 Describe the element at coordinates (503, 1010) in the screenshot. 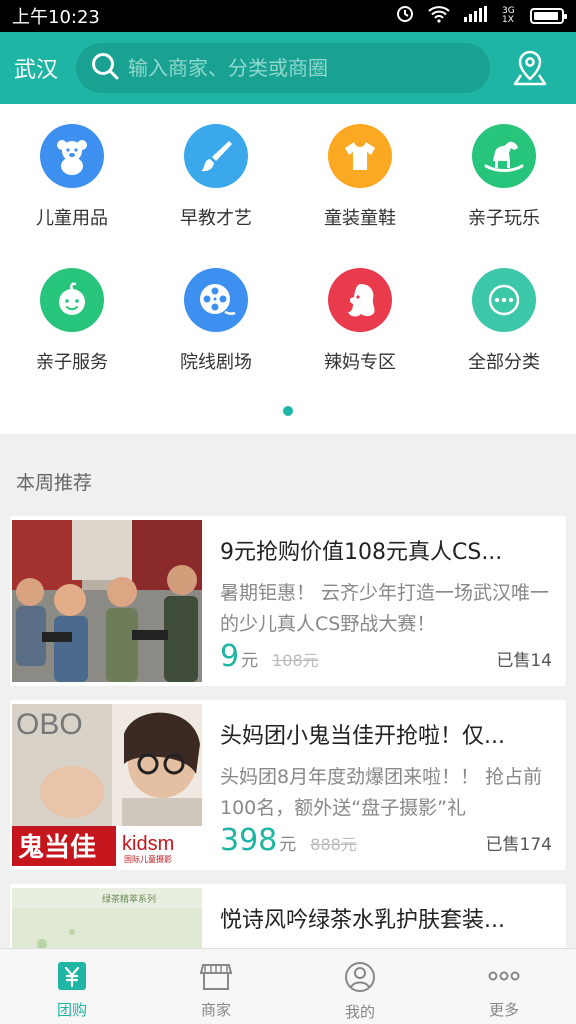

I see `tab-label: 更多` at that location.